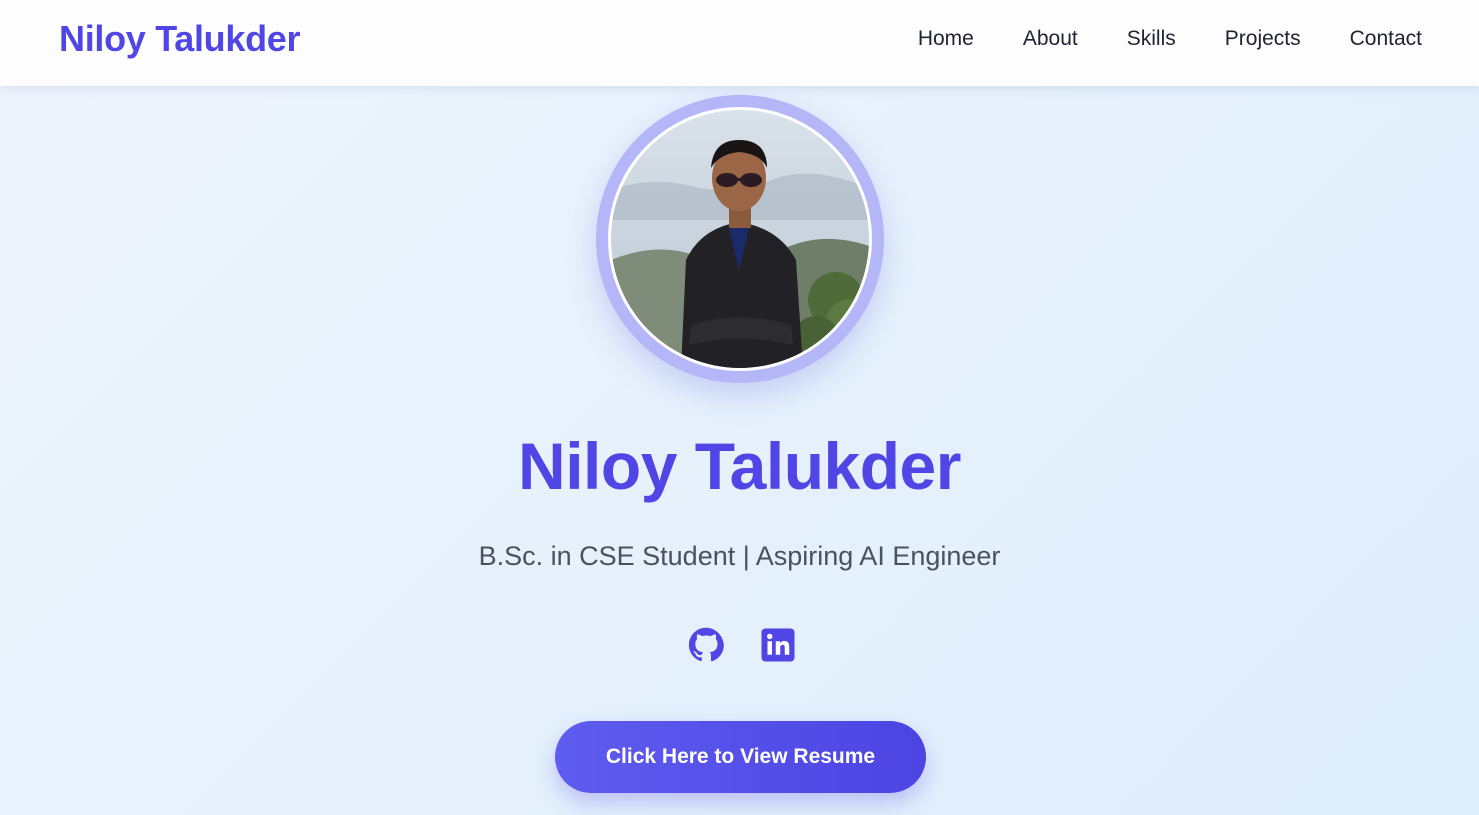 The height and width of the screenshot is (815, 1479). What do you see at coordinates (739, 466) in the screenshot?
I see `hero-name: Niloy Talukder` at bounding box center [739, 466].